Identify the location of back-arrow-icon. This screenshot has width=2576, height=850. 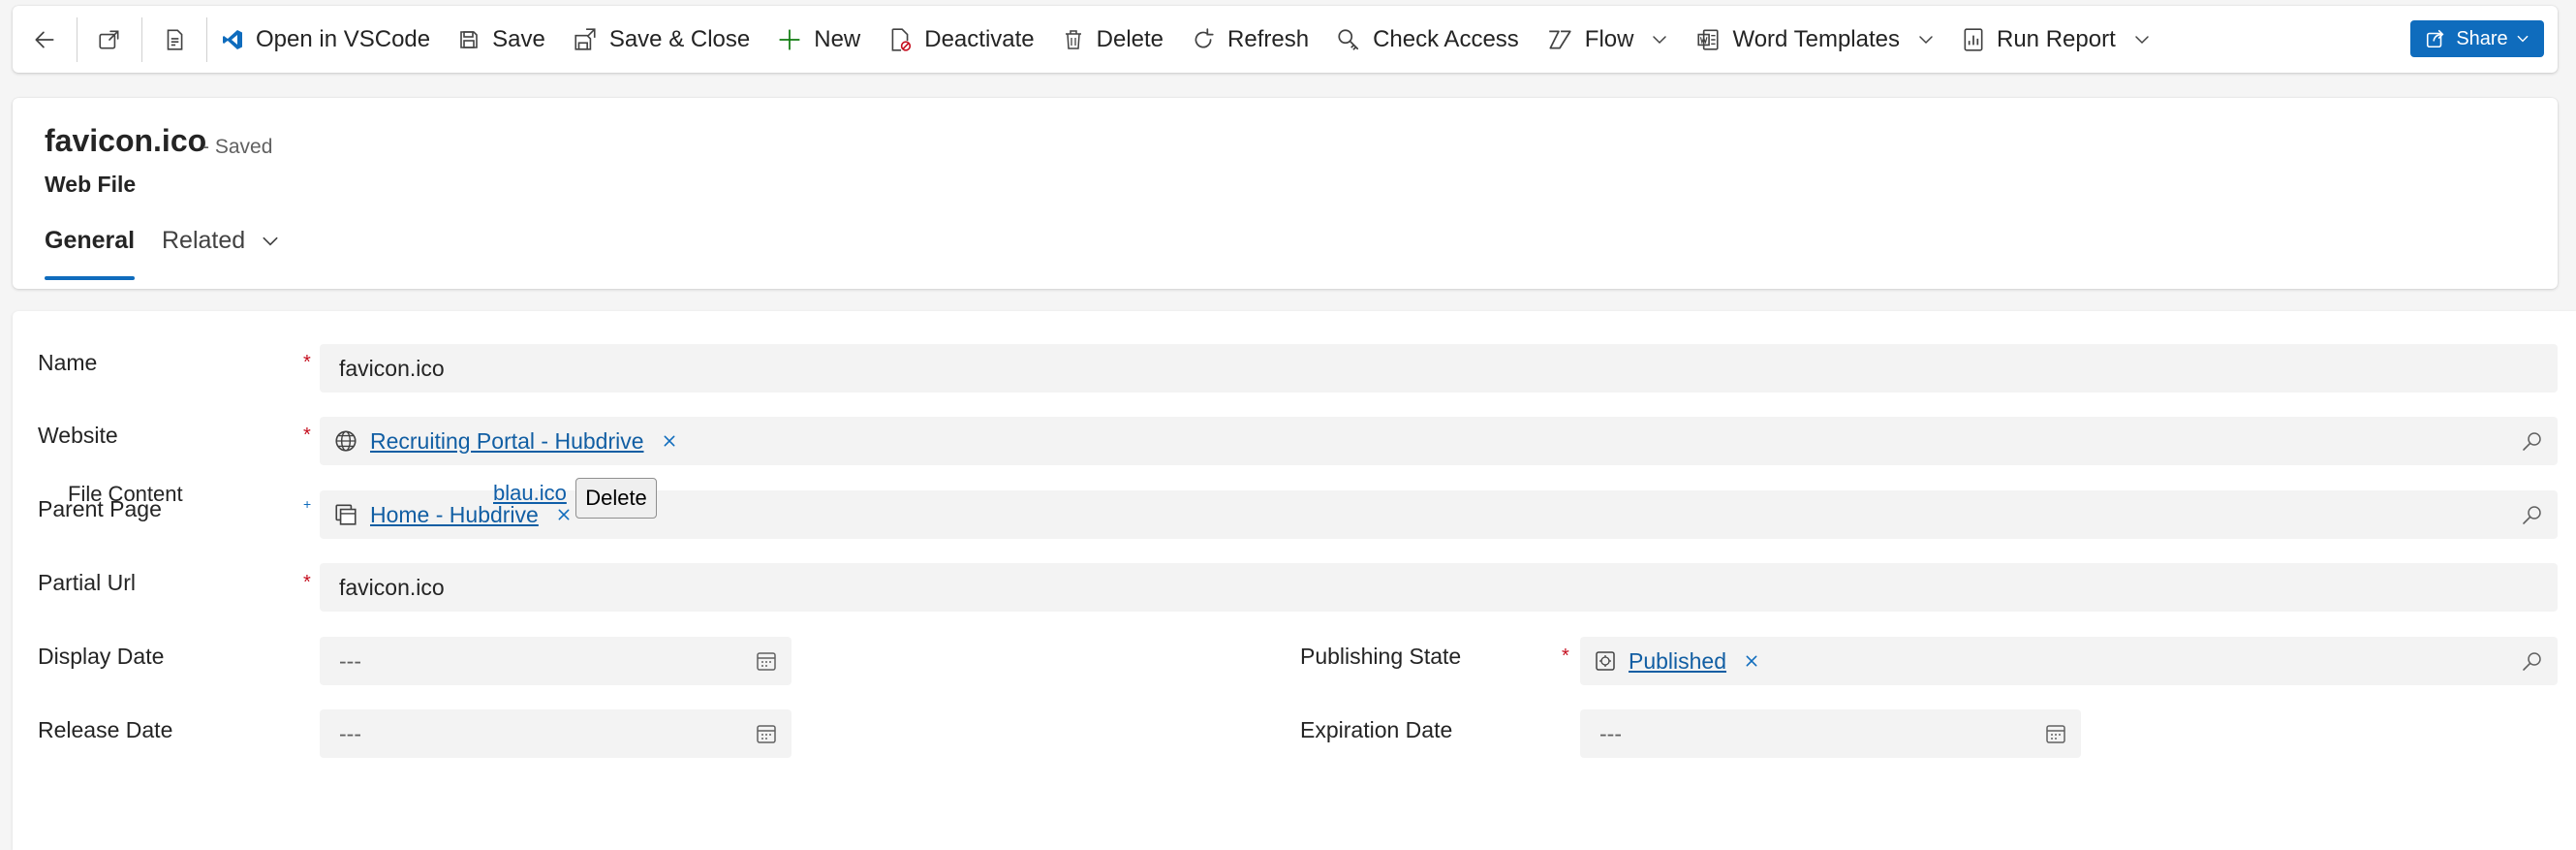
(44, 39).